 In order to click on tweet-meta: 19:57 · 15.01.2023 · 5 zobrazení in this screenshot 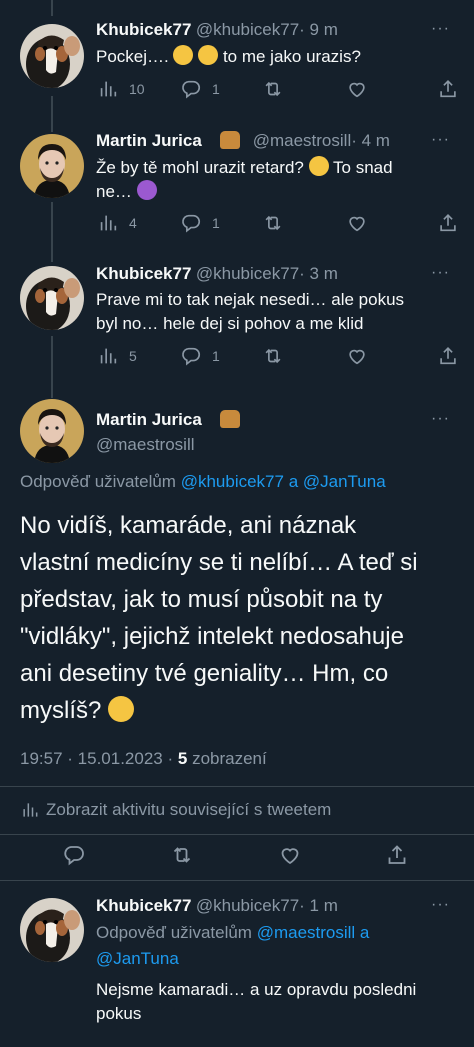, I will do `click(143, 758)`.